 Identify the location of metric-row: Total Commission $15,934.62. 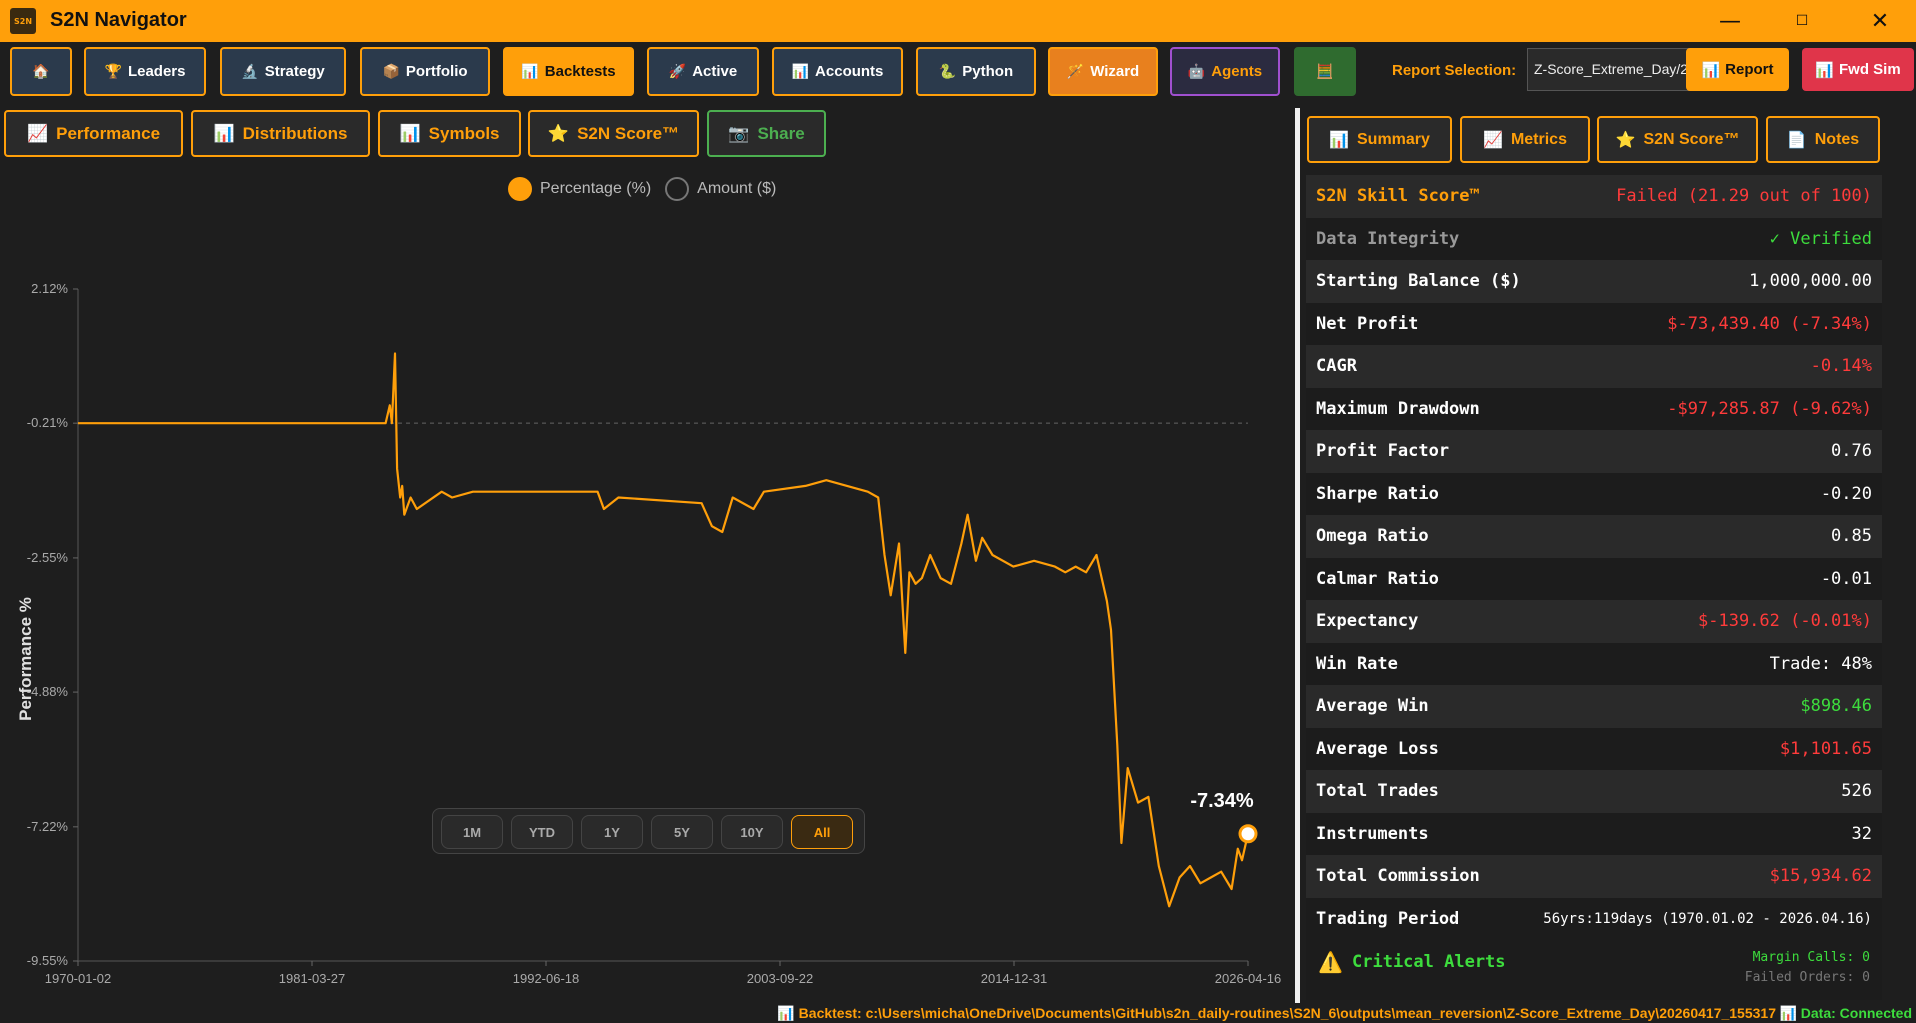
(1594, 876).